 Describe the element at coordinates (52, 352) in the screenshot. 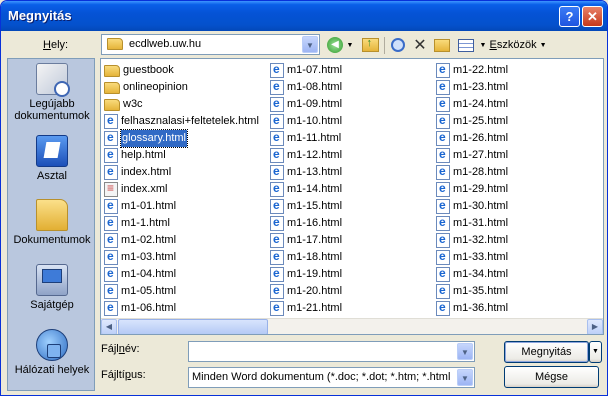

I see `place-network: Hálózati helyek` at that location.